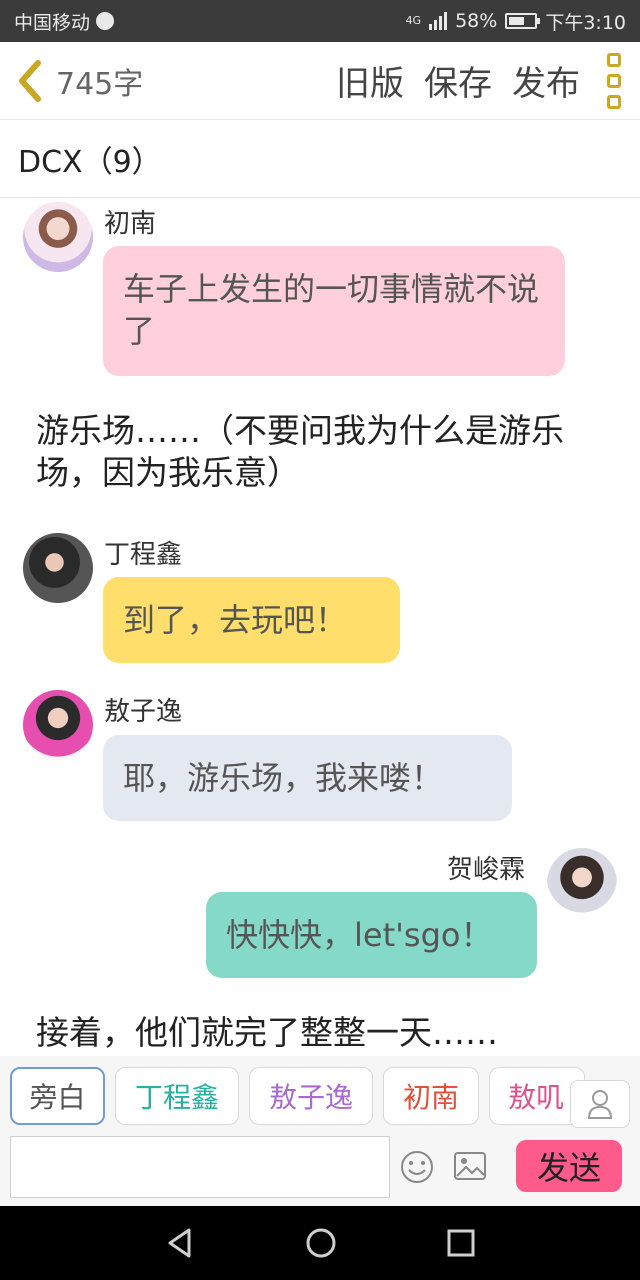 The height and width of the screenshot is (1280, 640). What do you see at coordinates (320, 81) in the screenshot?
I see `editor-toolbar: 745字 旧版 保存 发布` at bounding box center [320, 81].